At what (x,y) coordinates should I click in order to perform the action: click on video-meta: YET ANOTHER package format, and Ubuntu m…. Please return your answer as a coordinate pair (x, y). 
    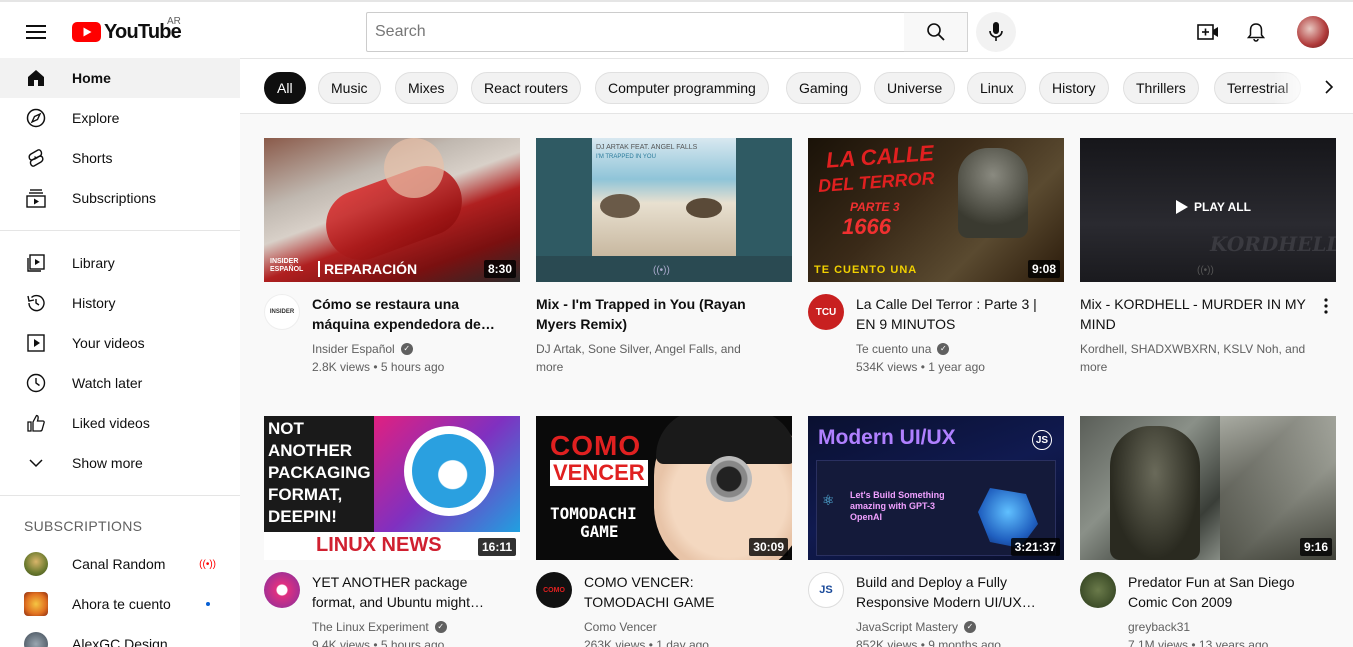
    Looking at the image, I should click on (392, 609).